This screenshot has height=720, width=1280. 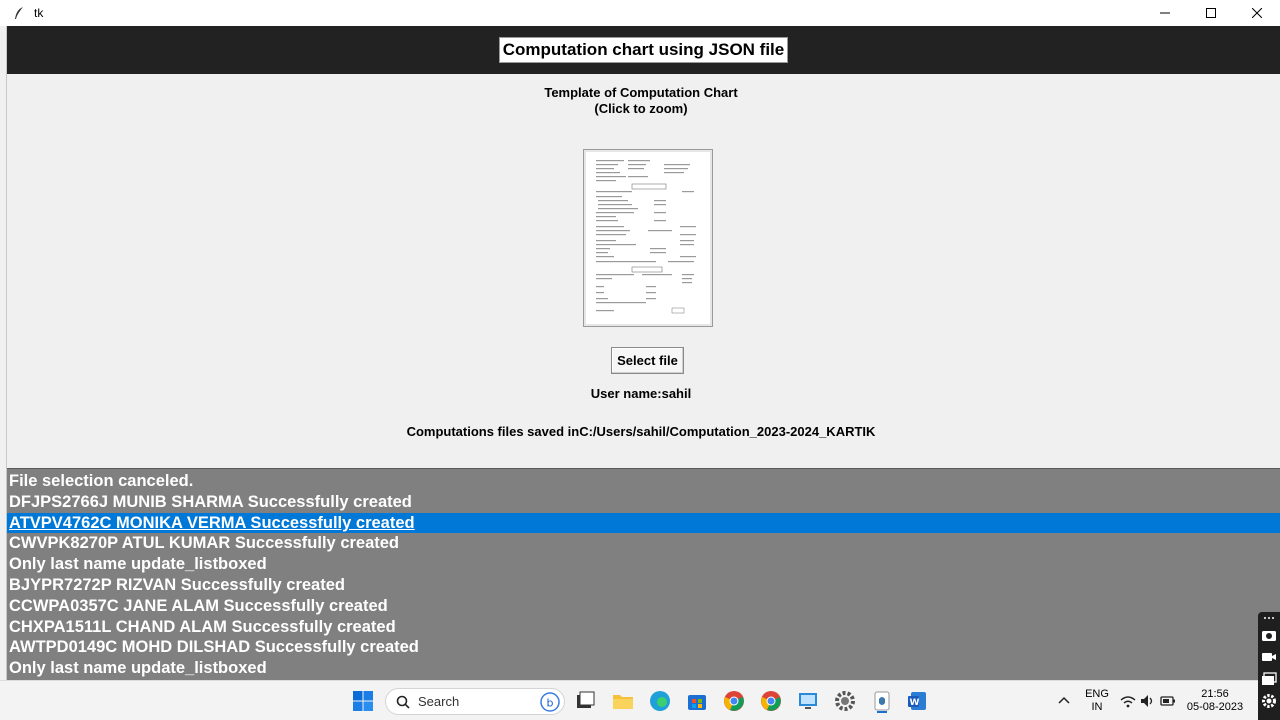 I want to click on camera-icon, so click(x=1269, y=635).